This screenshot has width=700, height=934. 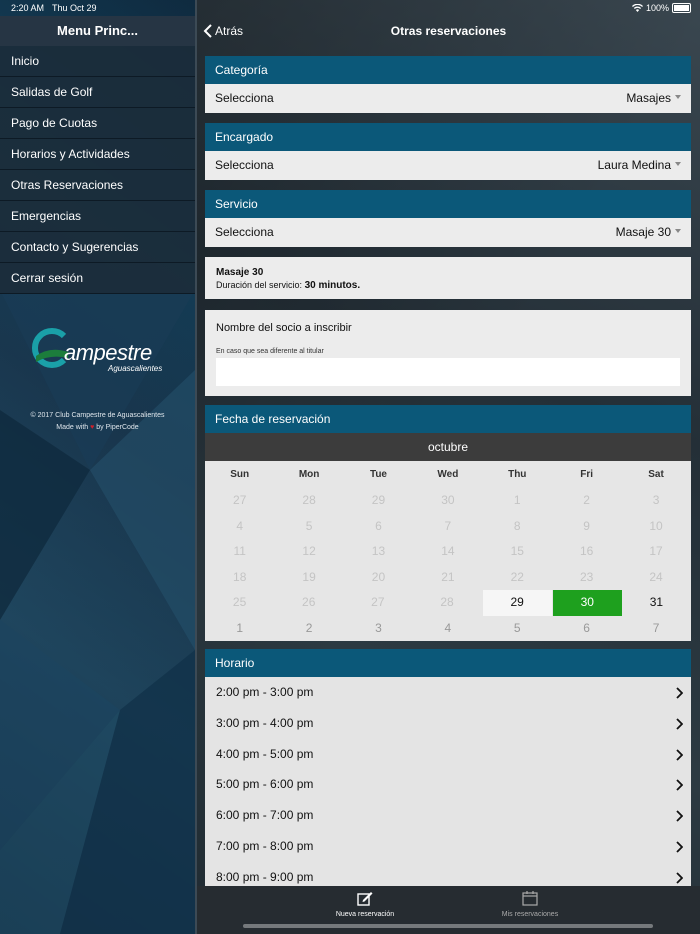 I want to click on socio-hint: En caso que sea diferente al titular, so click(x=270, y=351).